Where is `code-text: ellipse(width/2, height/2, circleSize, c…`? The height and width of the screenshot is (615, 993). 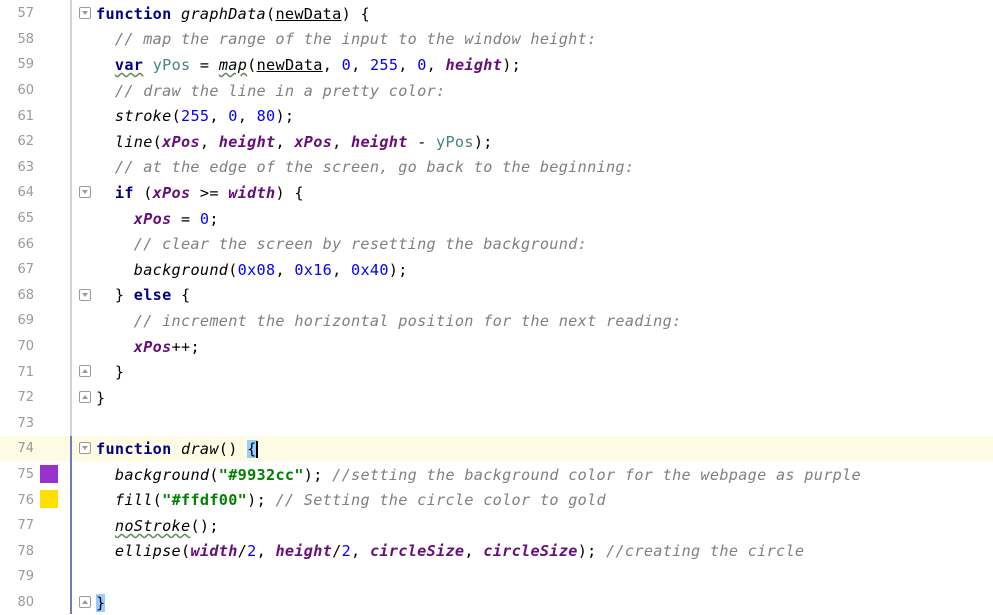
code-text: ellipse(width/2, height/2, circleSize, c… is located at coordinates (450, 551).